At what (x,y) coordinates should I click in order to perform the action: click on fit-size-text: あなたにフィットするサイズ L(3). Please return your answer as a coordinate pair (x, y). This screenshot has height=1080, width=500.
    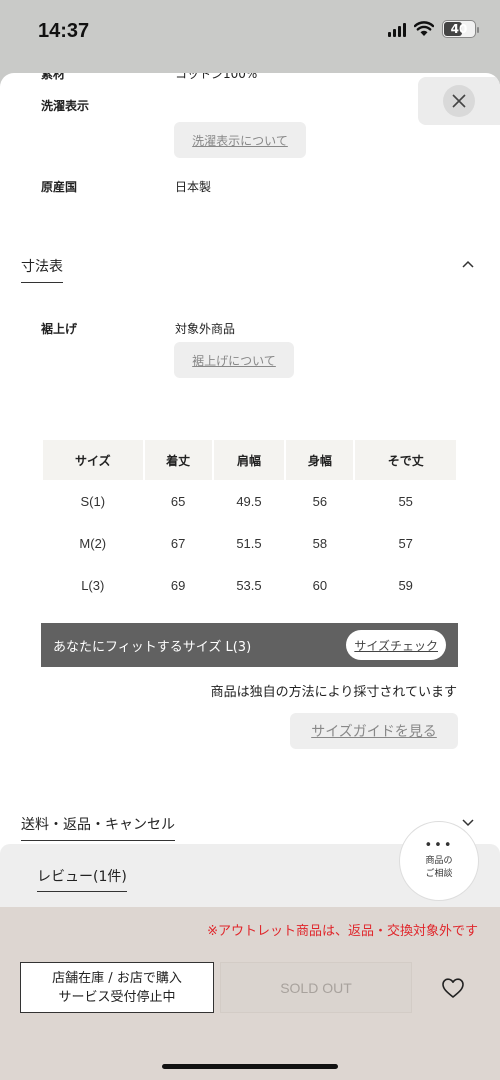
    Looking at the image, I should click on (152, 647).